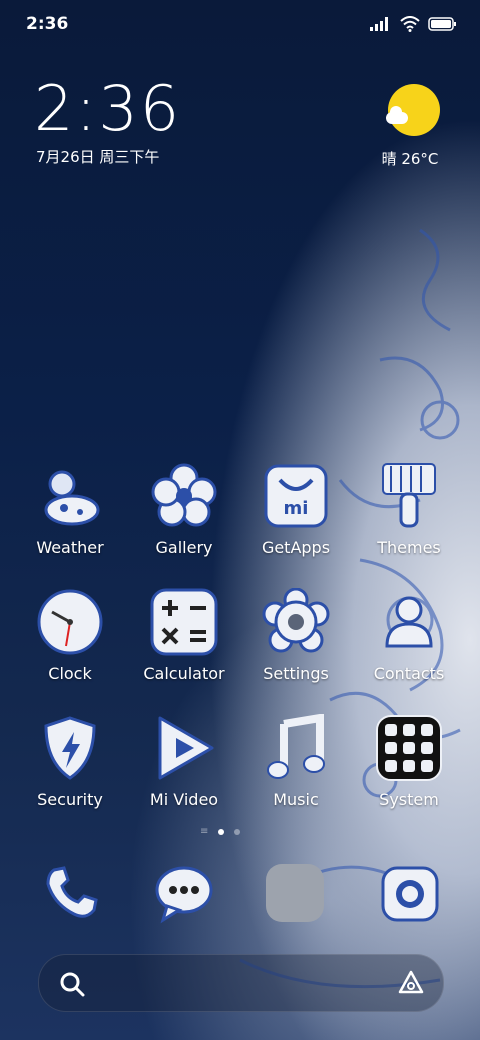 This screenshot has height=1040, width=480. I want to click on app-music: Music, so click(296, 761).